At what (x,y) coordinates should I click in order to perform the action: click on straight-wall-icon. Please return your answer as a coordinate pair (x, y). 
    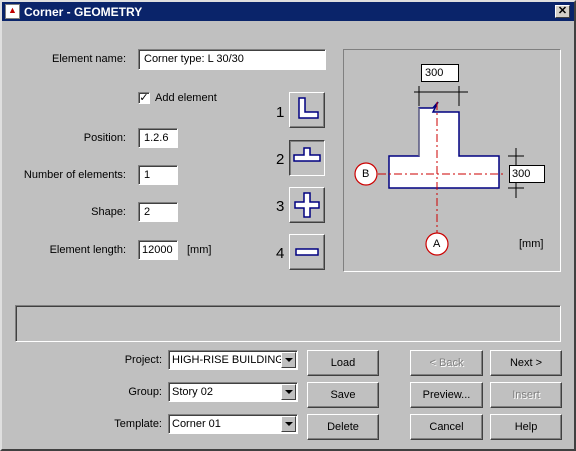
    Looking at the image, I should click on (307, 252).